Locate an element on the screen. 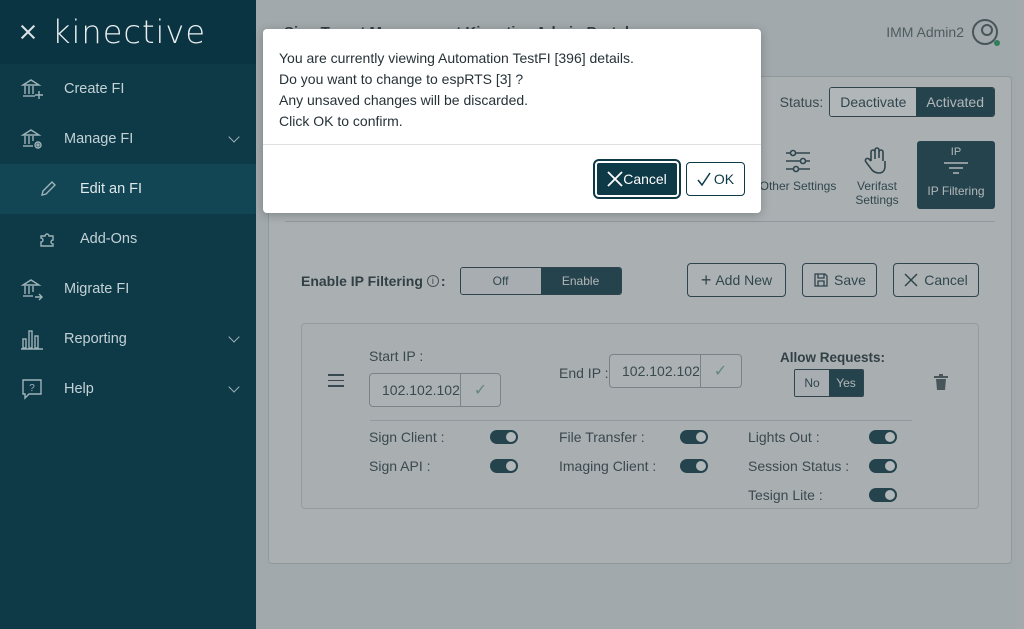 Image resolution: width=1024 pixels, height=629 pixels. sidebar-item-label: Manage FI is located at coordinates (99, 139).